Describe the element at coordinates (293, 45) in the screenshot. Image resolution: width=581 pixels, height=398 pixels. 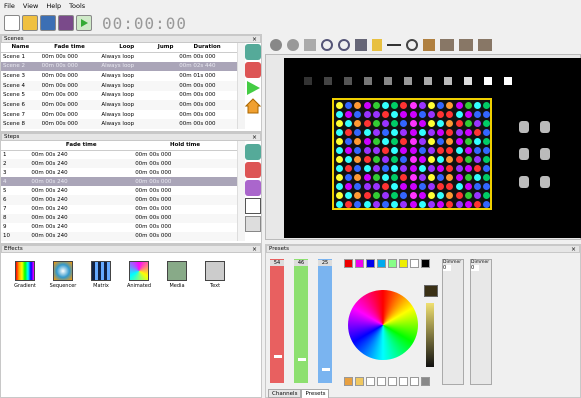
I see `fixture-group-icon` at that location.